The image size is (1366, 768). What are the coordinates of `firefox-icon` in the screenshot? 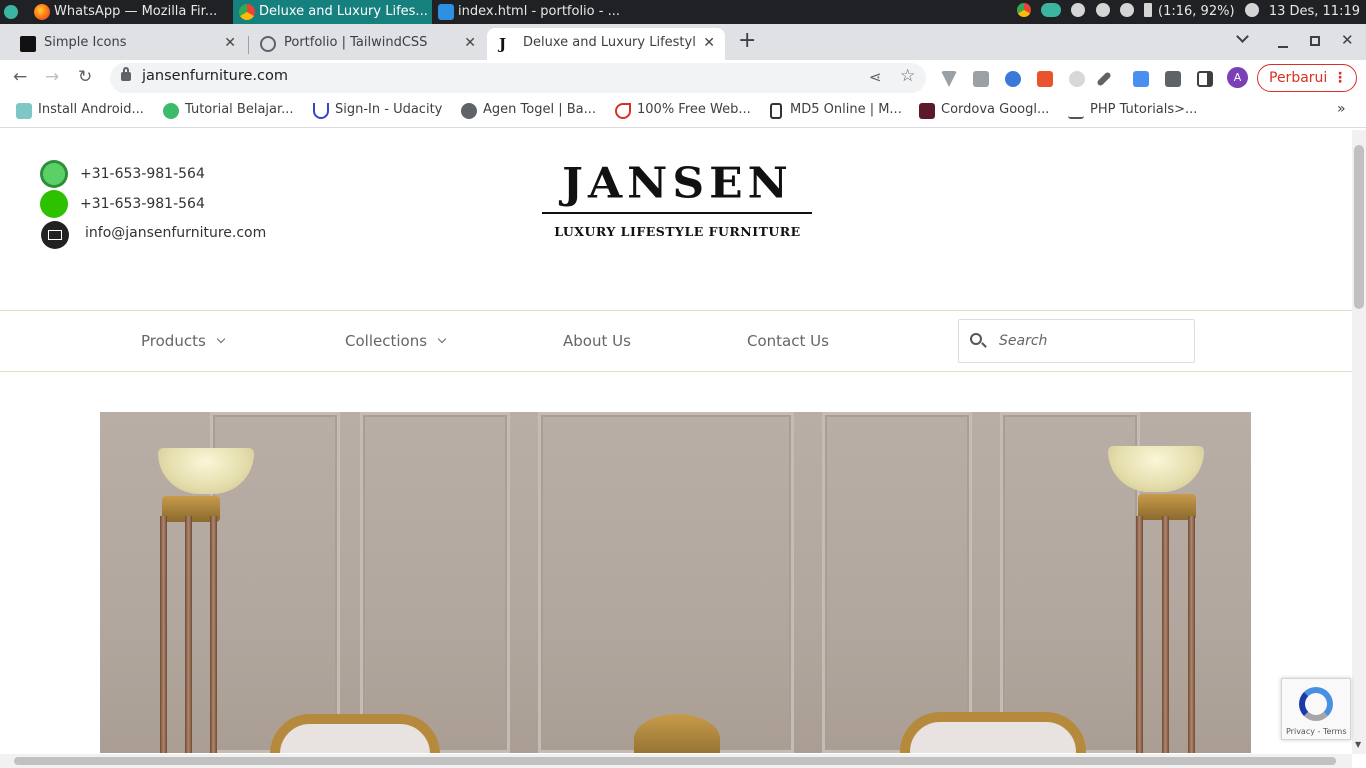 It's located at (42, 12).